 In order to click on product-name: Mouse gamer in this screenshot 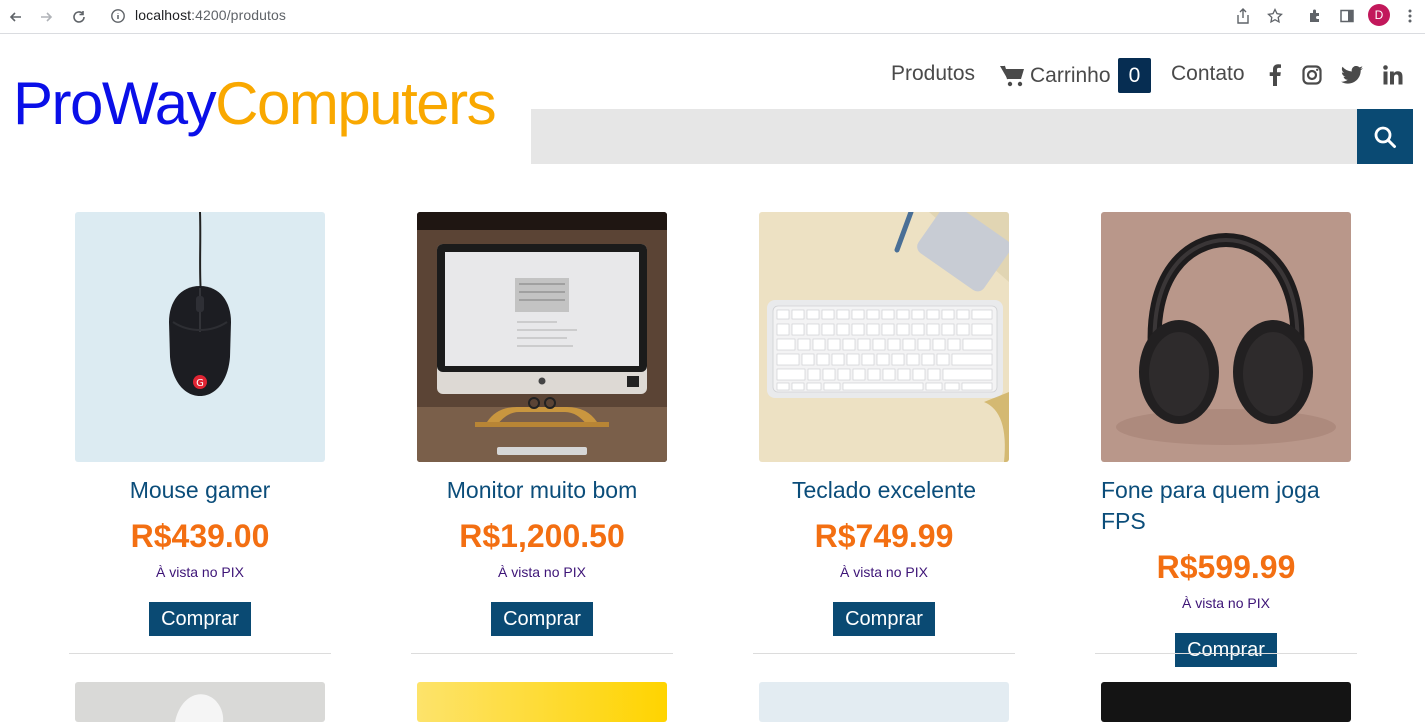, I will do `click(200, 490)`.